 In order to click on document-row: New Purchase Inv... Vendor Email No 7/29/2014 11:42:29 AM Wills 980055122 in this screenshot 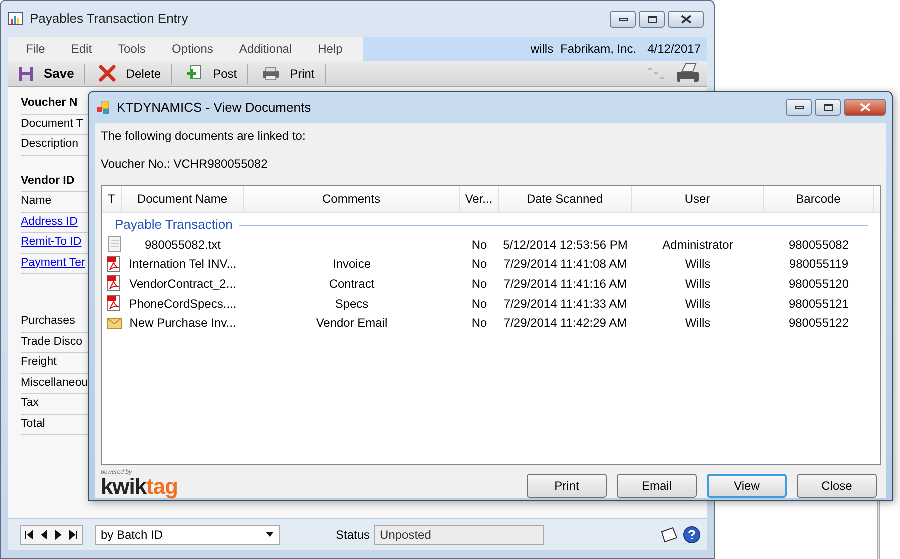, I will do `click(491, 323)`.